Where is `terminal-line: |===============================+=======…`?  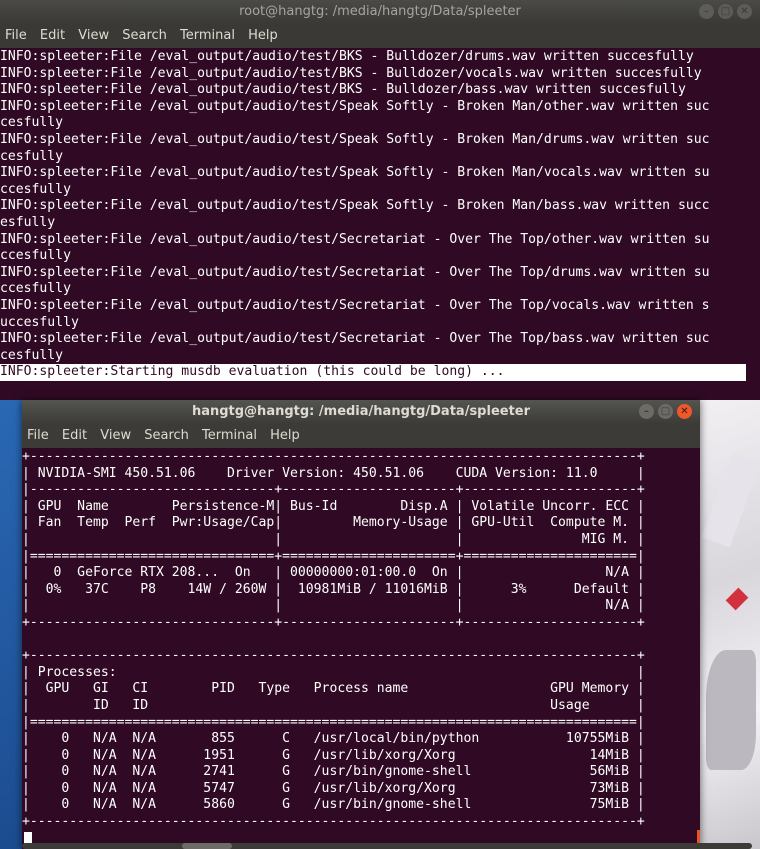 terminal-line: |===============================+=======… is located at coordinates (333, 556).